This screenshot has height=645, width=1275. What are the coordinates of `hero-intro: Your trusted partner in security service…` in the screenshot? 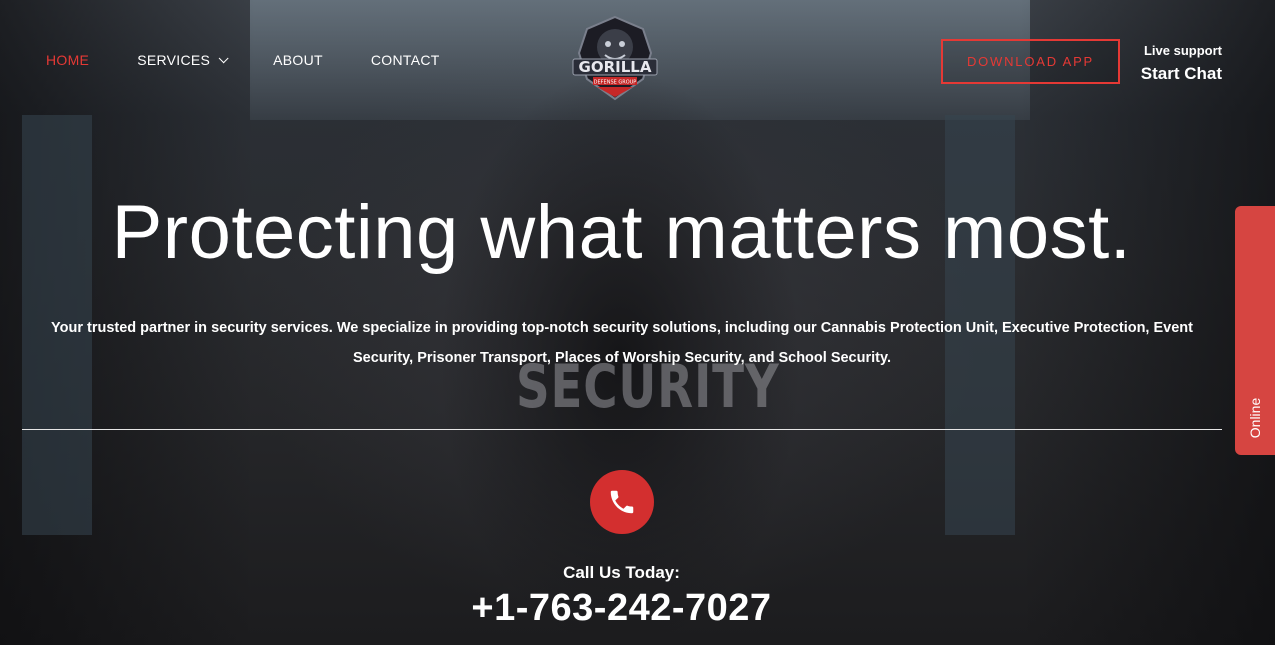 It's located at (622, 343).